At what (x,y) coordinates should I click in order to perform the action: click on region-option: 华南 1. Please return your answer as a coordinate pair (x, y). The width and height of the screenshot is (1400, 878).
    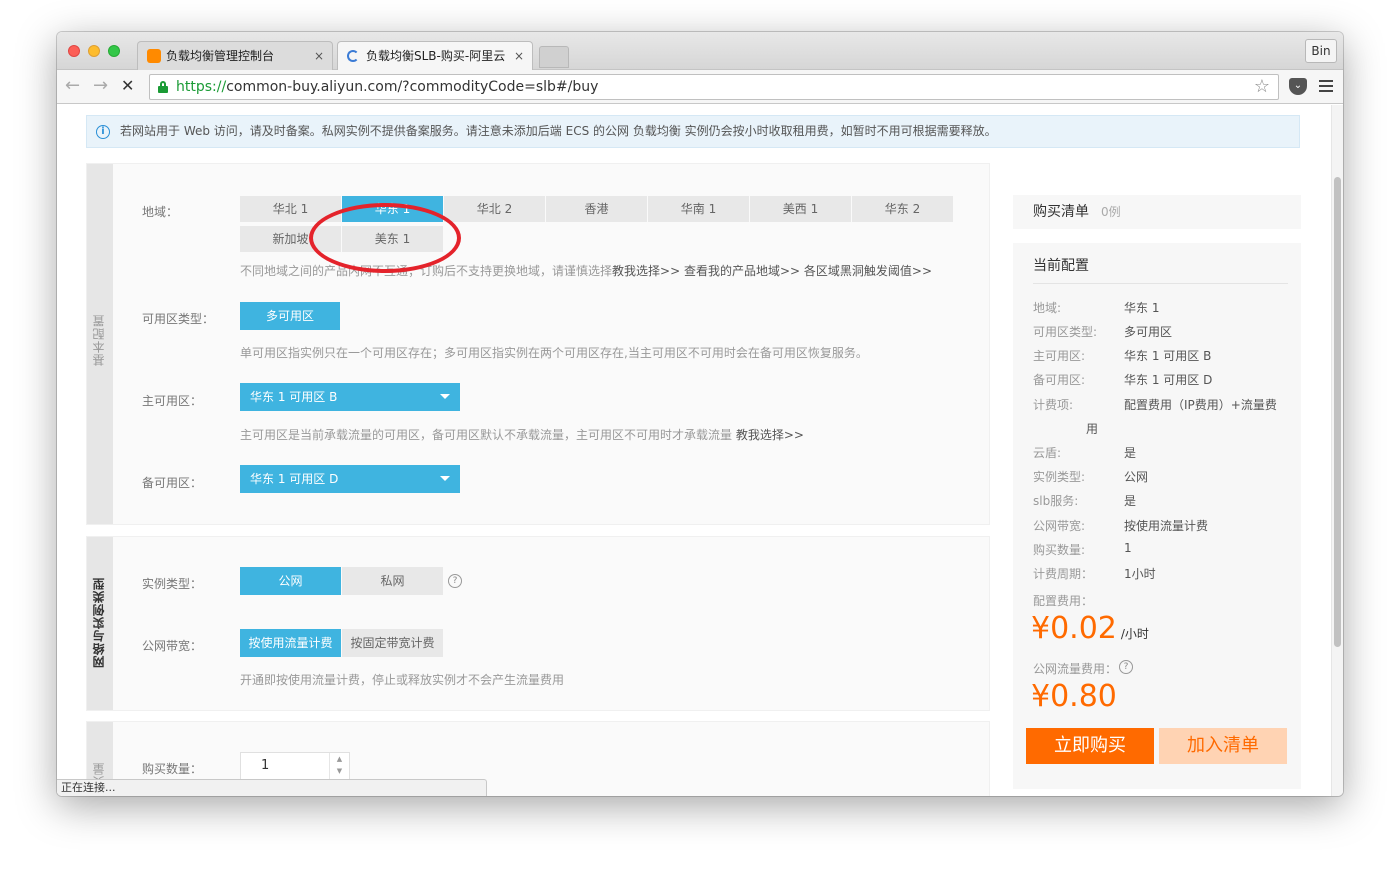
    Looking at the image, I should click on (699, 209).